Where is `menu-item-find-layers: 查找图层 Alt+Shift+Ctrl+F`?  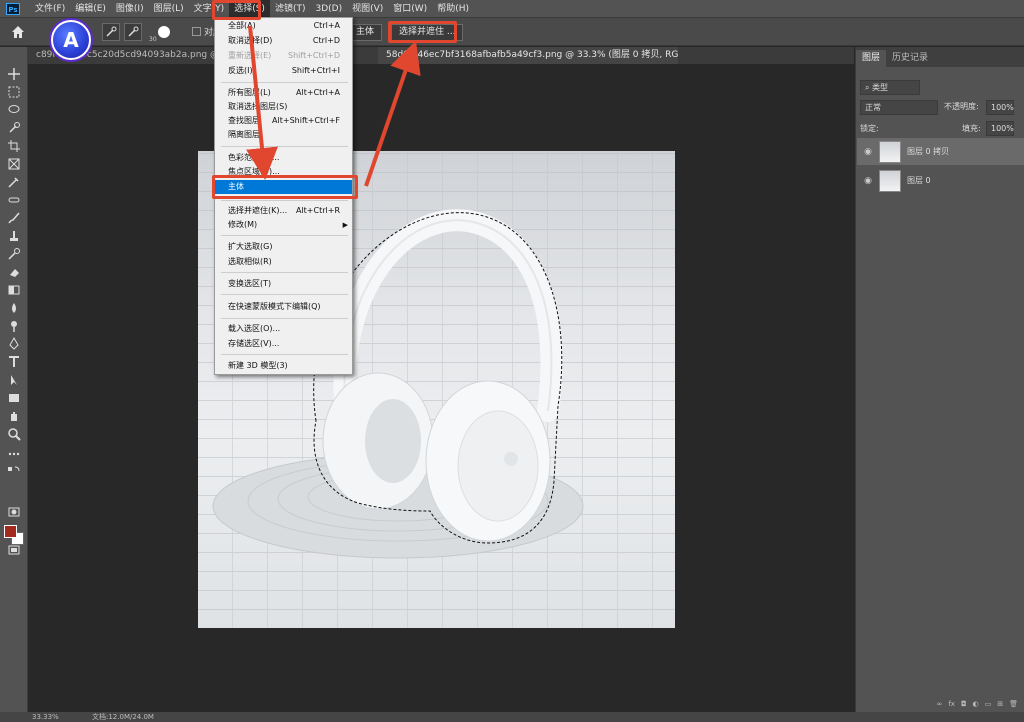
menu-item-find-layers: 查找图层 Alt+Shift+Ctrl+F is located at coordinates (283, 121).